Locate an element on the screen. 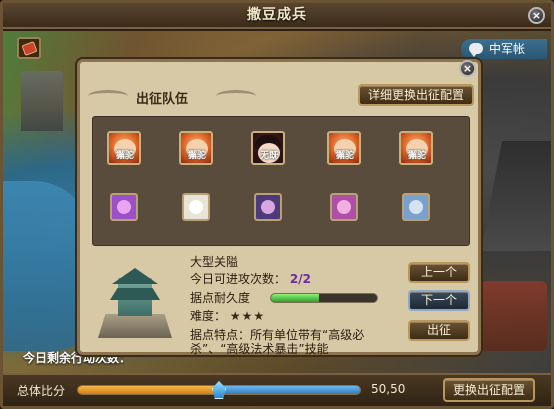 The image size is (554, 409). change-config-button: 更换出征配置 is located at coordinates (489, 390).